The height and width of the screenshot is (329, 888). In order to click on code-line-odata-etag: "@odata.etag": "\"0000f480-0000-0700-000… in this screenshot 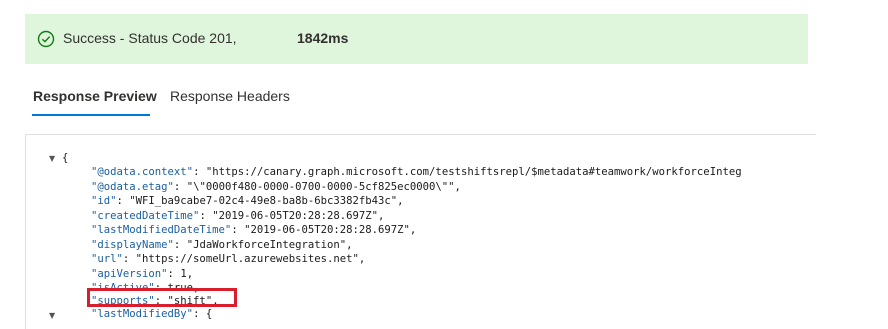, I will do `click(276, 186)`.